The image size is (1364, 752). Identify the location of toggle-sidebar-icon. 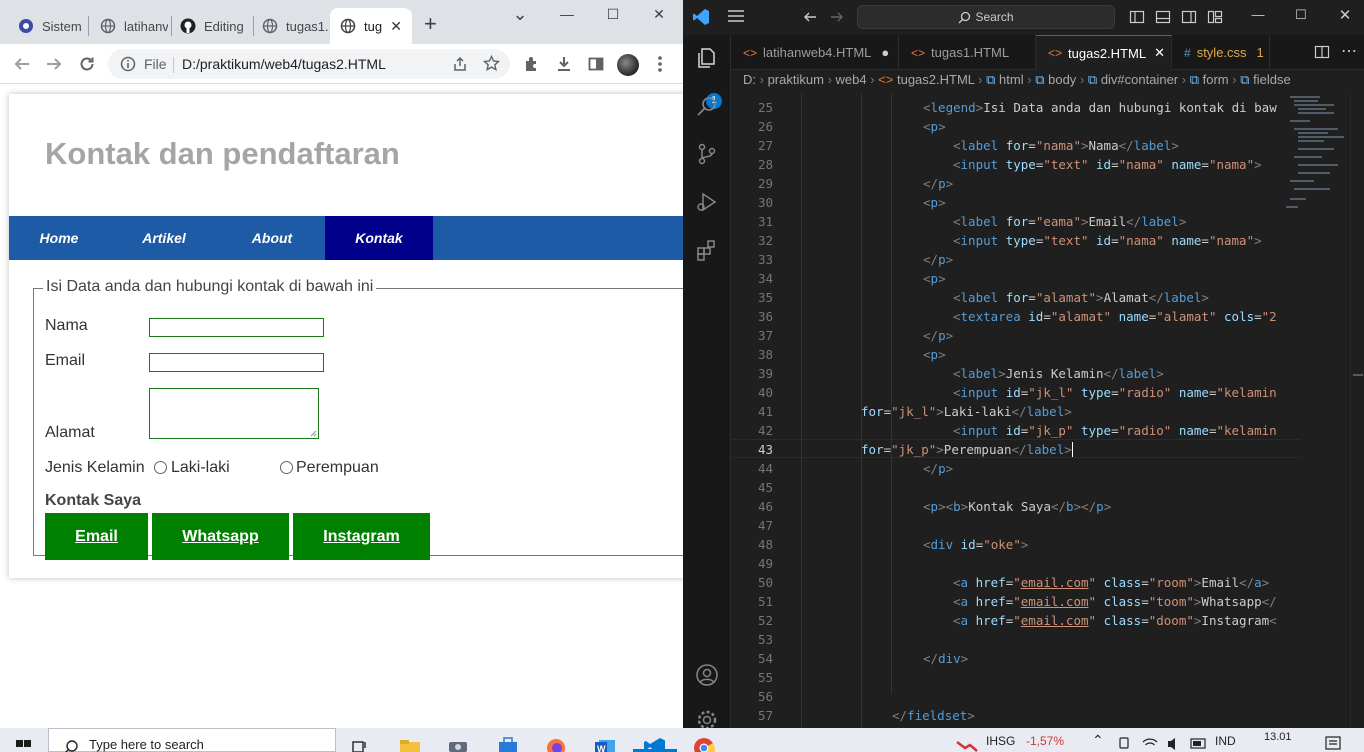
(1137, 18).